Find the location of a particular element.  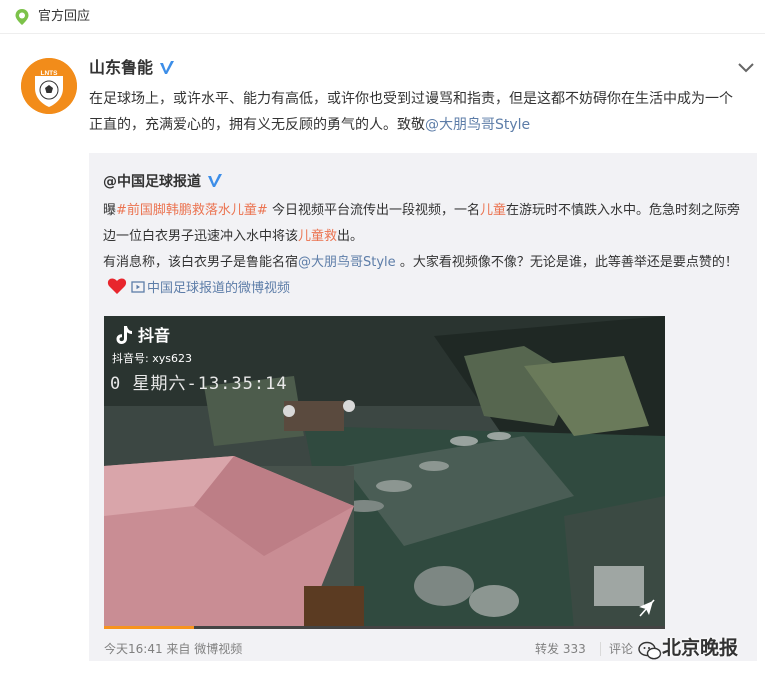

location-pin-icon is located at coordinates (22, 17).